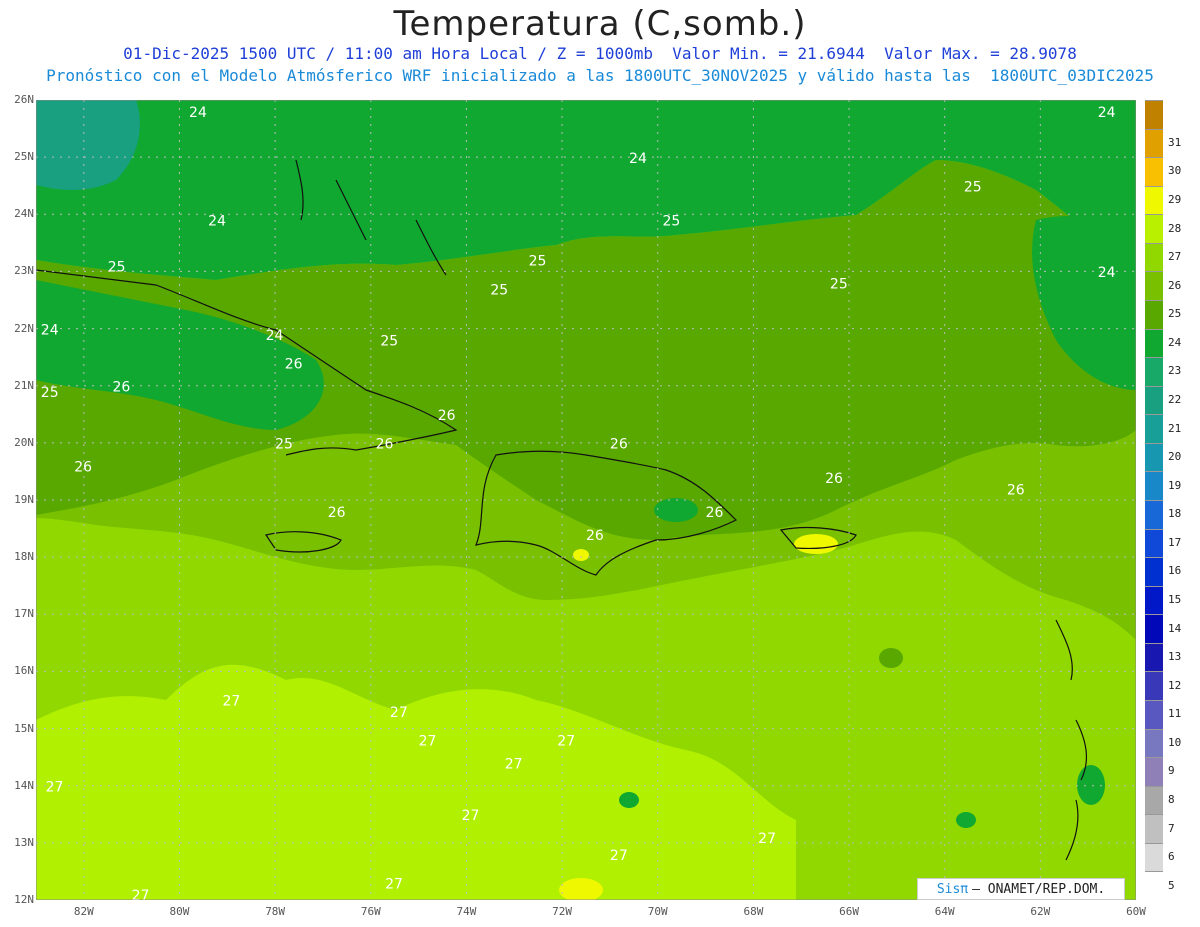 This screenshot has width=1200, height=927. What do you see at coordinates (753, 911) in the screenshot?
I see `lon-tick-label: 68W` at bounding box center [753, 911].